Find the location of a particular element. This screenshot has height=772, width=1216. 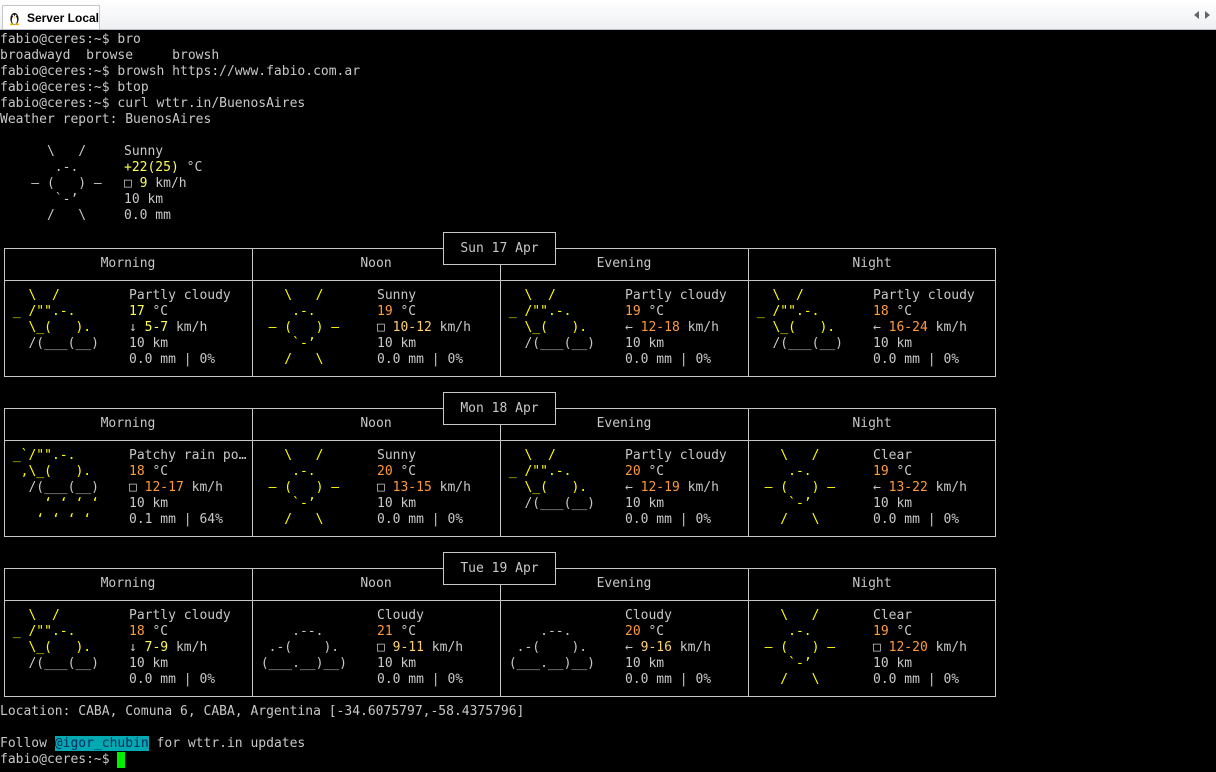

terminal-line: broadwayd browse browsh is located at coordinates (110, 55).